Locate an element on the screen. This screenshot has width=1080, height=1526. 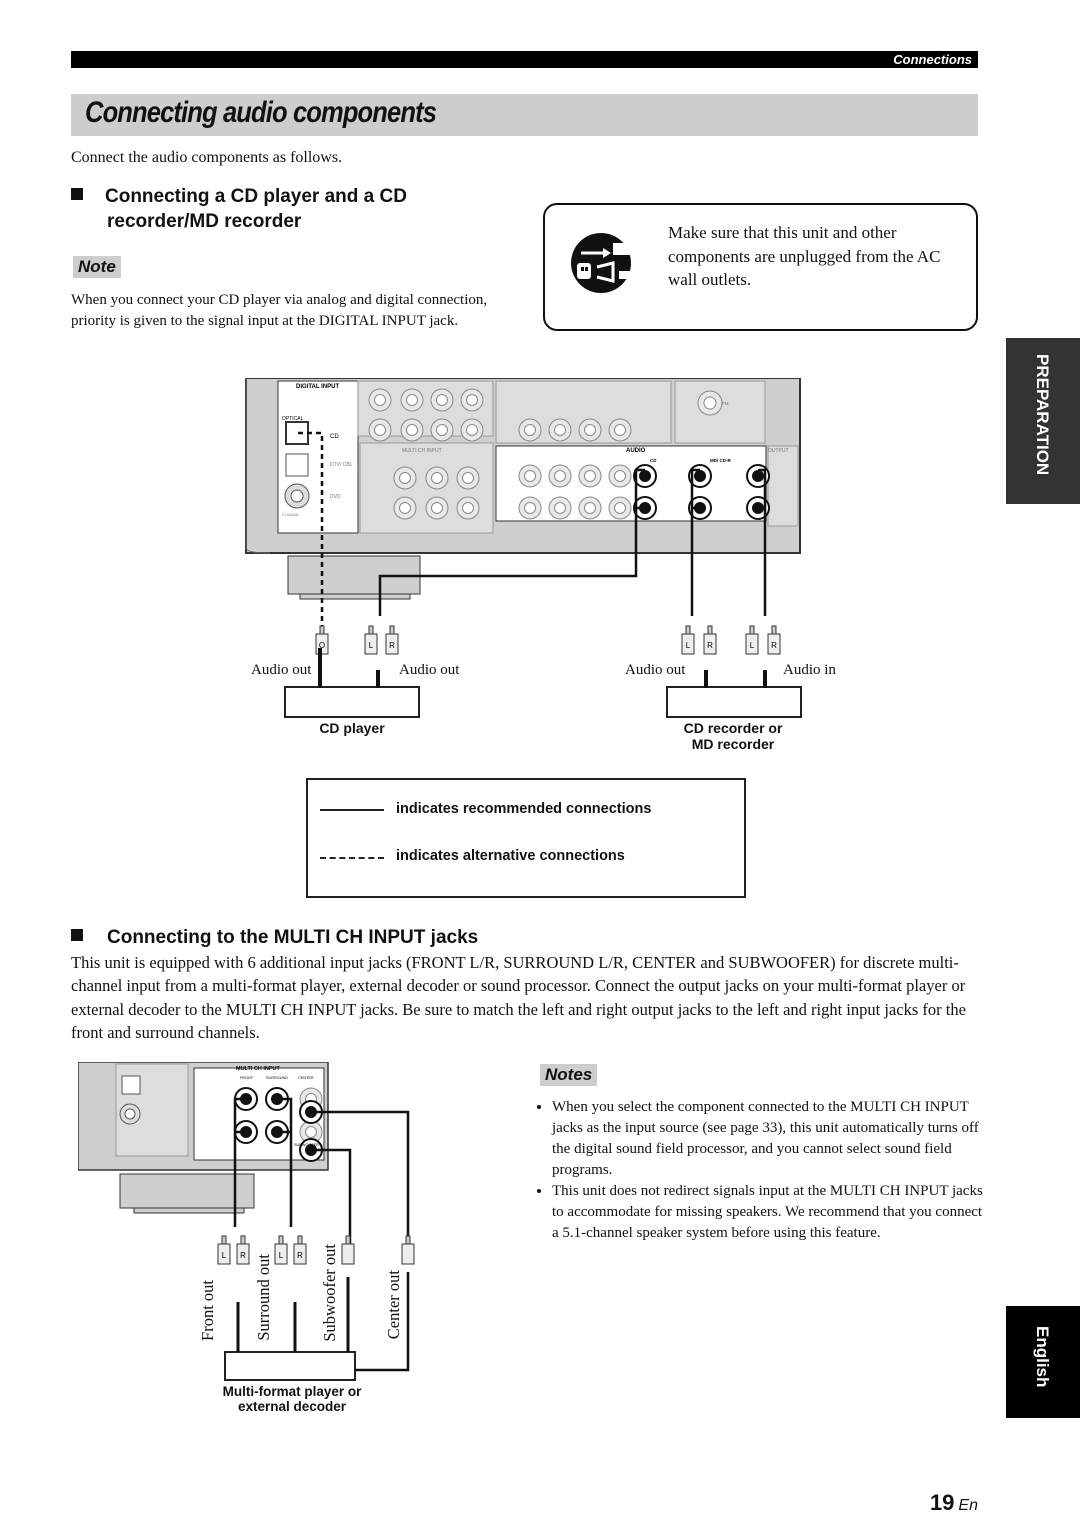
unplug-icon is located at coordinates (602, 263).